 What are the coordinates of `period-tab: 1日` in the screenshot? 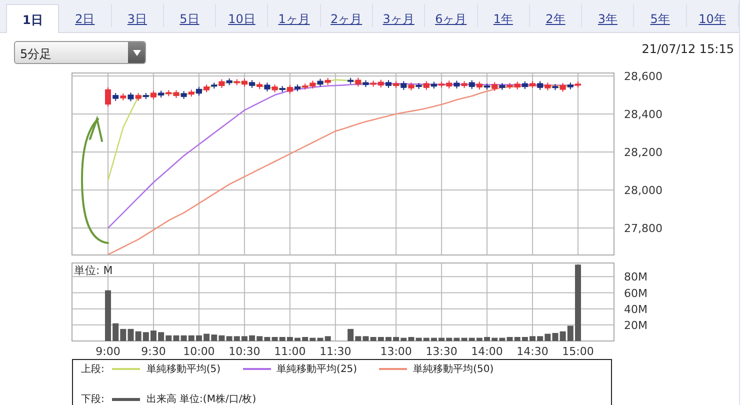 It's located at (33, 18).